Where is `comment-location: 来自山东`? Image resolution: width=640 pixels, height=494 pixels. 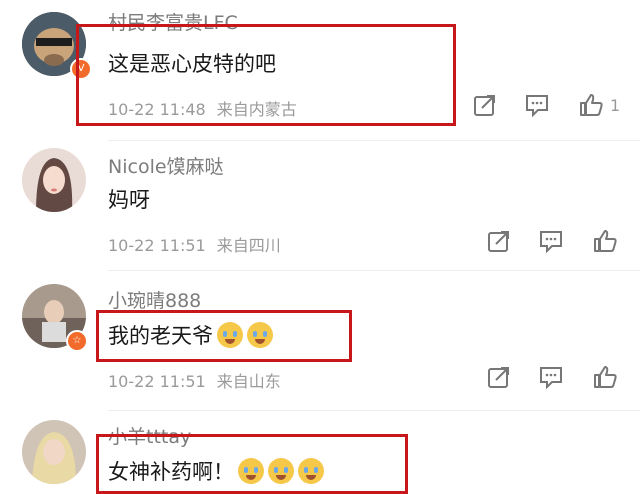 comment-location: 来自山东 is located at coordinates (248, 381).